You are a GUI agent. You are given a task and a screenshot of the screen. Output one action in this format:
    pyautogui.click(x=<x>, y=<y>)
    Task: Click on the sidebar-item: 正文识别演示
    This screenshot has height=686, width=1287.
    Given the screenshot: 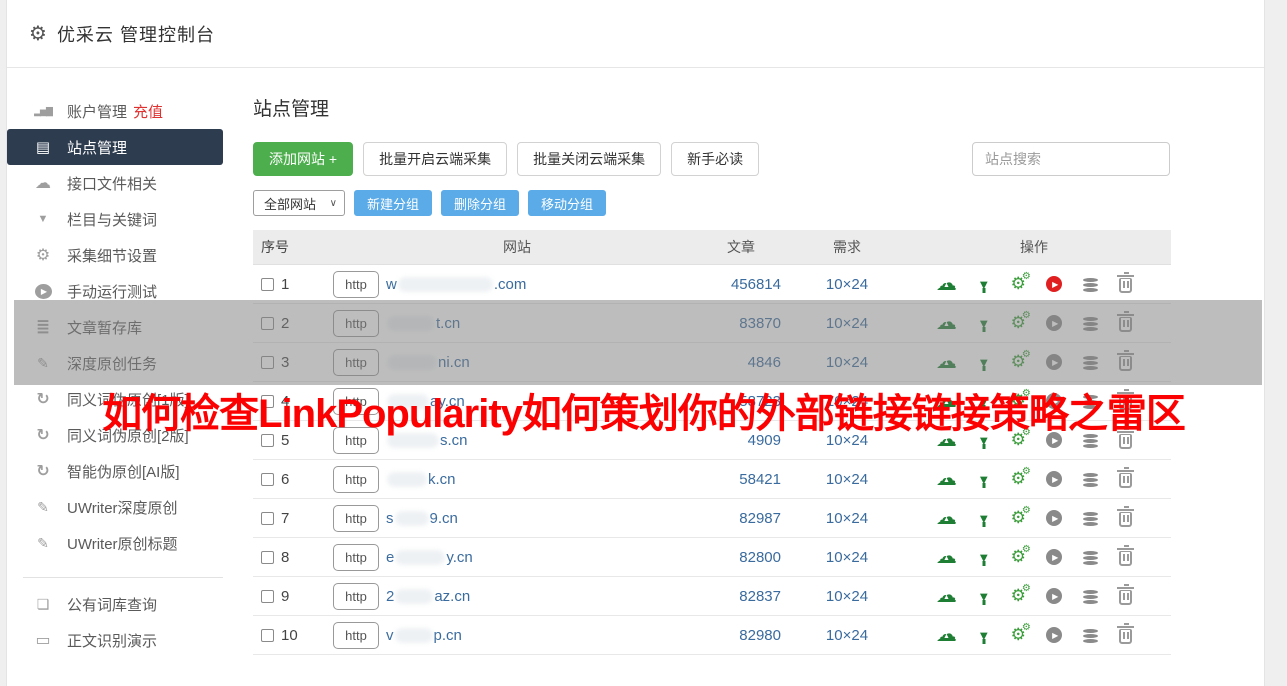 What is the action you would take?
    pyautogui.click(x=123, y=640)
    